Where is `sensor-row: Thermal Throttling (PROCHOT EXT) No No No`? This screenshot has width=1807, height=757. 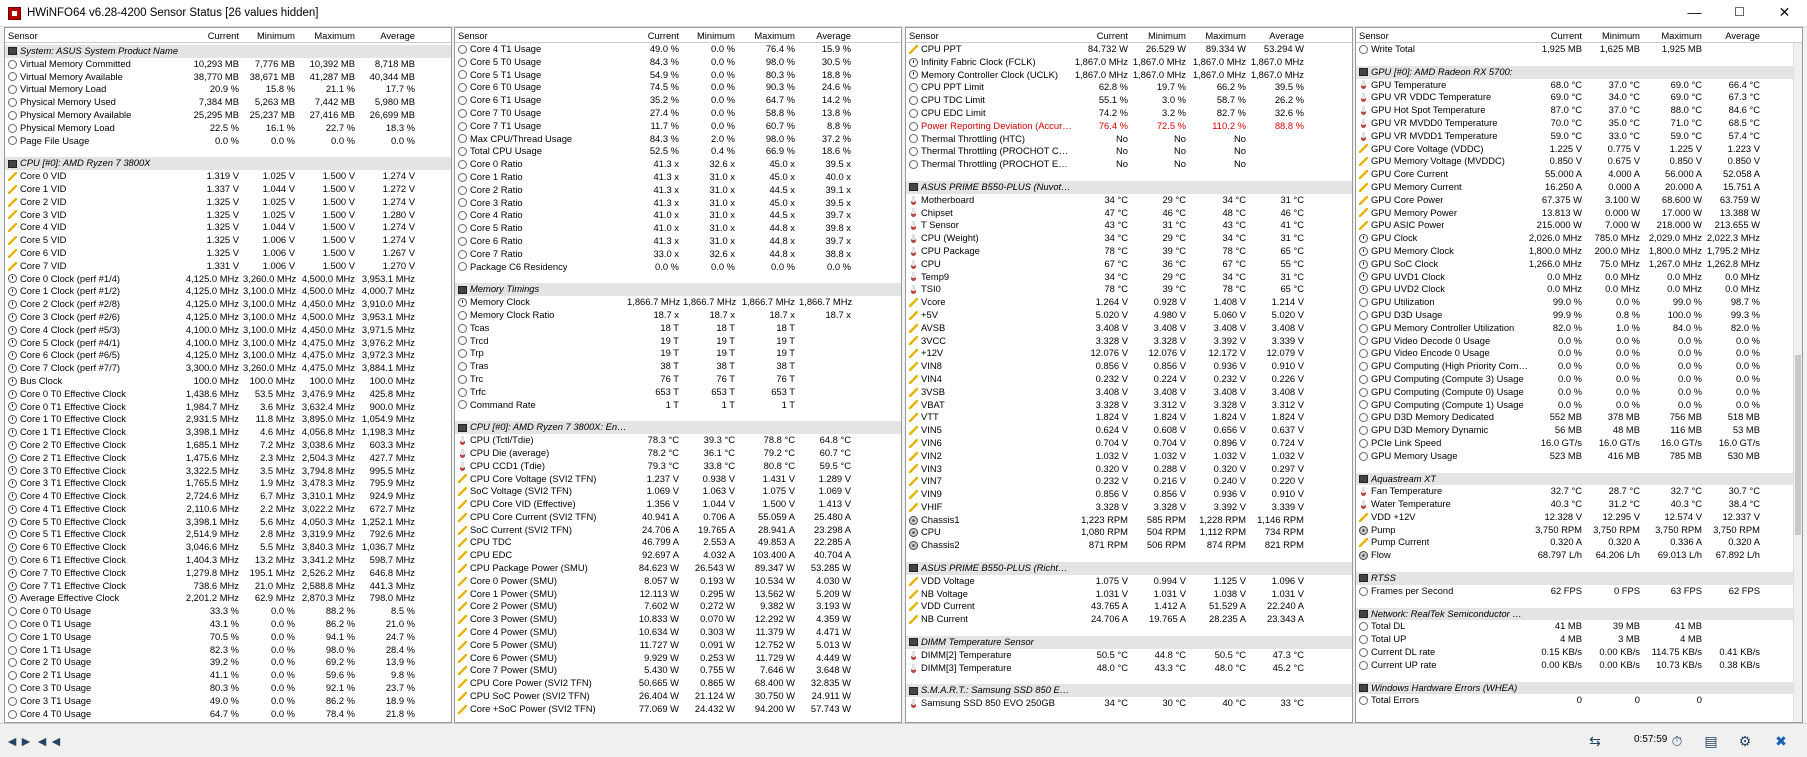
sensor-row: Thermal Throttling (PROCHOT EXT) No No No is located at coordinates (1129, 164).